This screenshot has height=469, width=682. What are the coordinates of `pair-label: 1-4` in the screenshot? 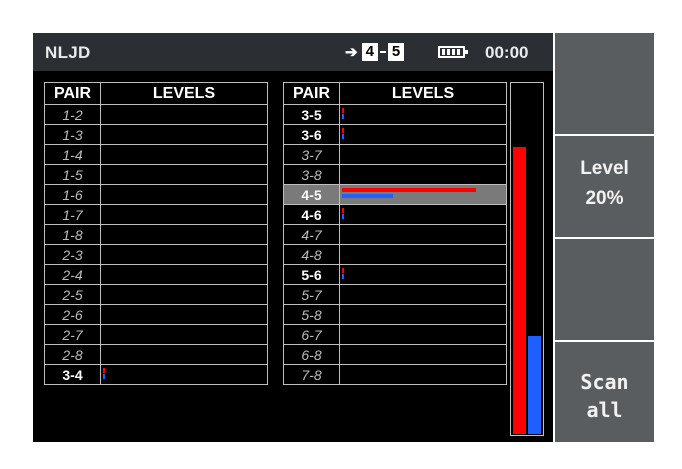 It's located at (72, 154).